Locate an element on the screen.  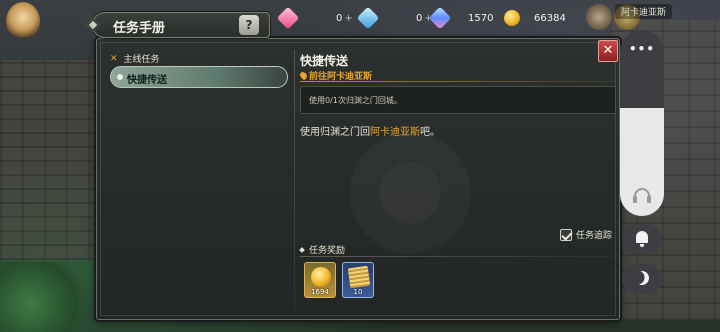
description-highlight: 阿卡迪亚斯 is located at coordinates (395, 132).